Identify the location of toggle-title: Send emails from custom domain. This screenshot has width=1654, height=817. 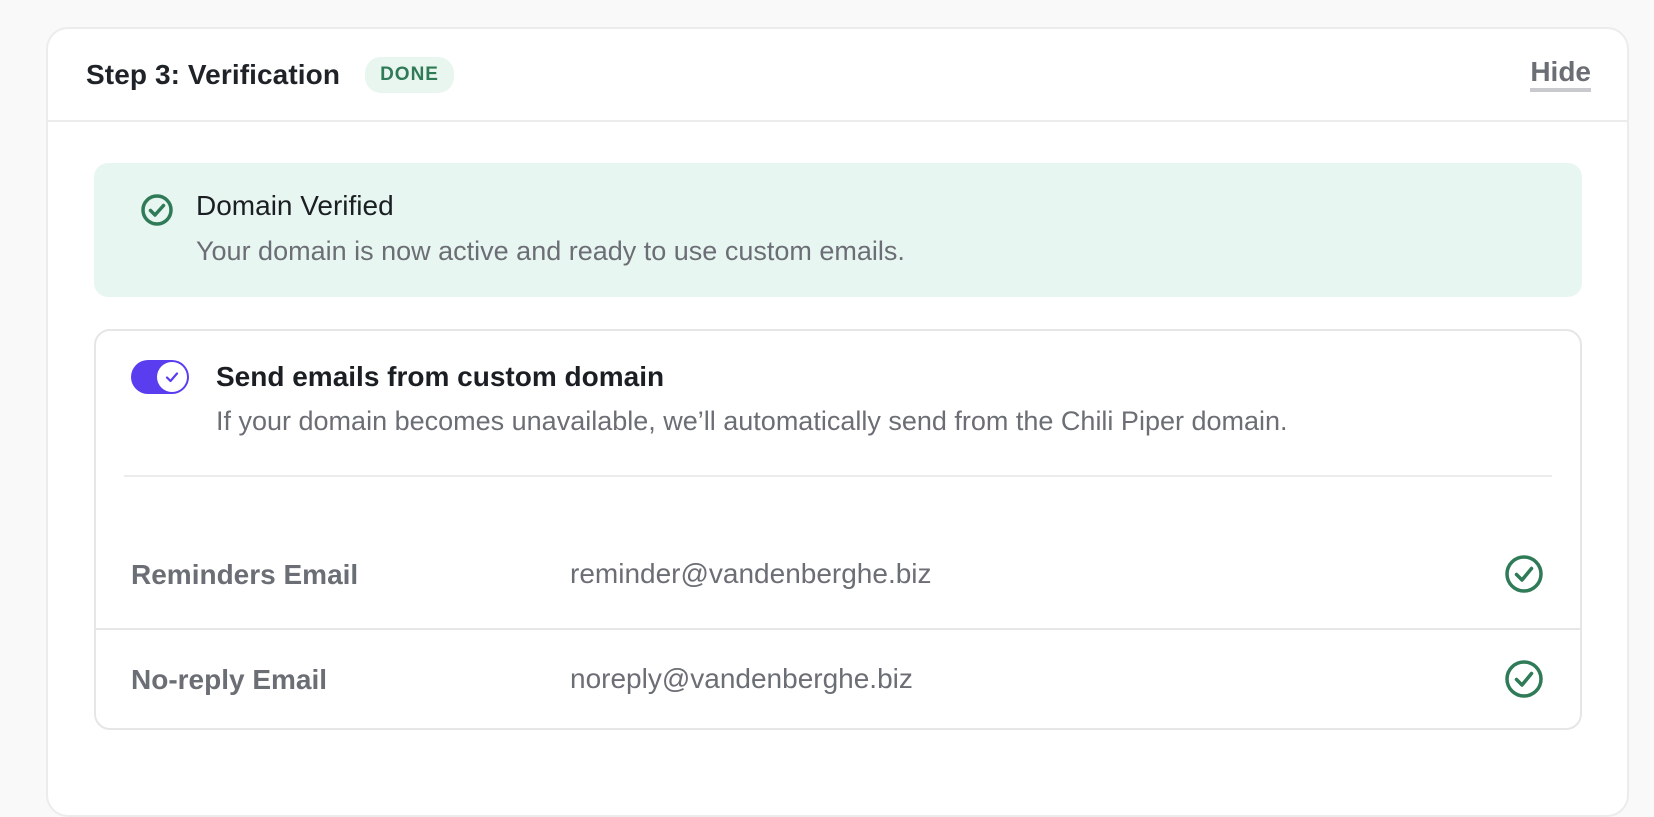
(440, 376).